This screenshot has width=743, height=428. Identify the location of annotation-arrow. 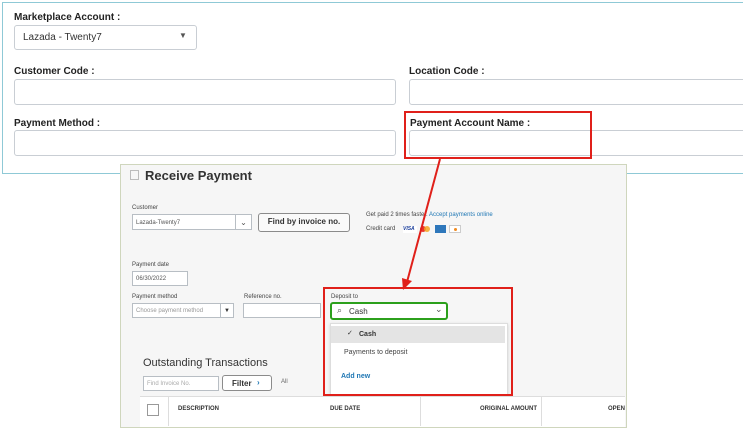
(421, 224).